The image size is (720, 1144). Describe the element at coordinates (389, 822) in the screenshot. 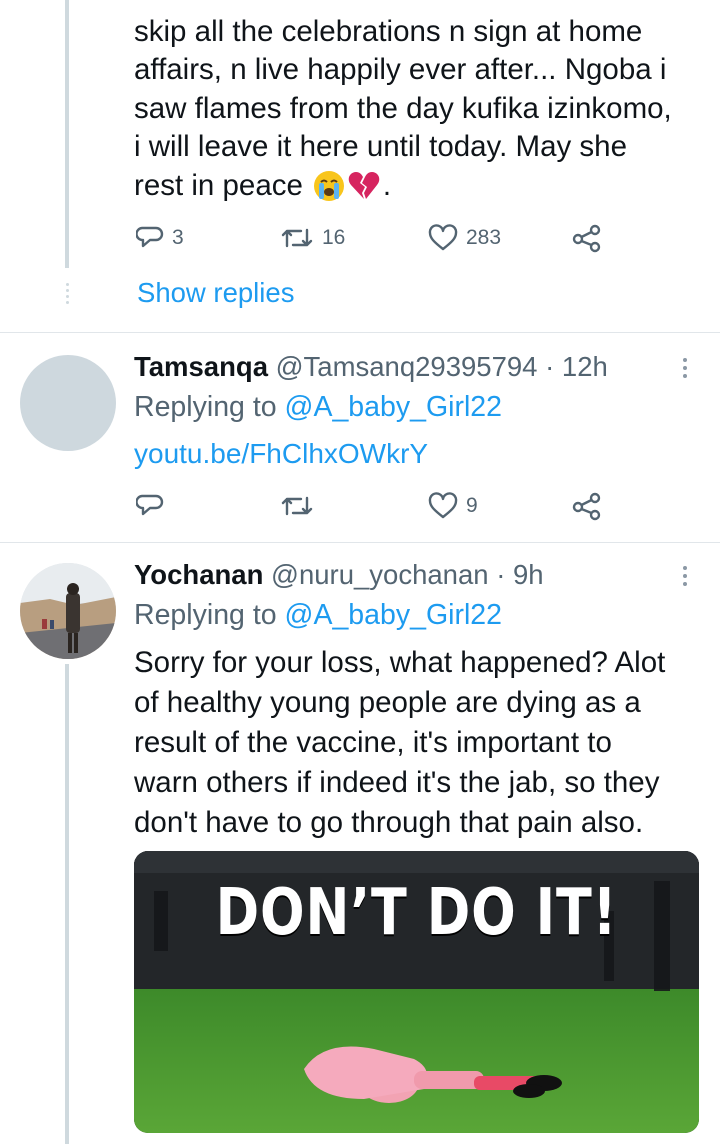

I see `tweet3-text-line-5: don't have to go through that pain also.` at that location.